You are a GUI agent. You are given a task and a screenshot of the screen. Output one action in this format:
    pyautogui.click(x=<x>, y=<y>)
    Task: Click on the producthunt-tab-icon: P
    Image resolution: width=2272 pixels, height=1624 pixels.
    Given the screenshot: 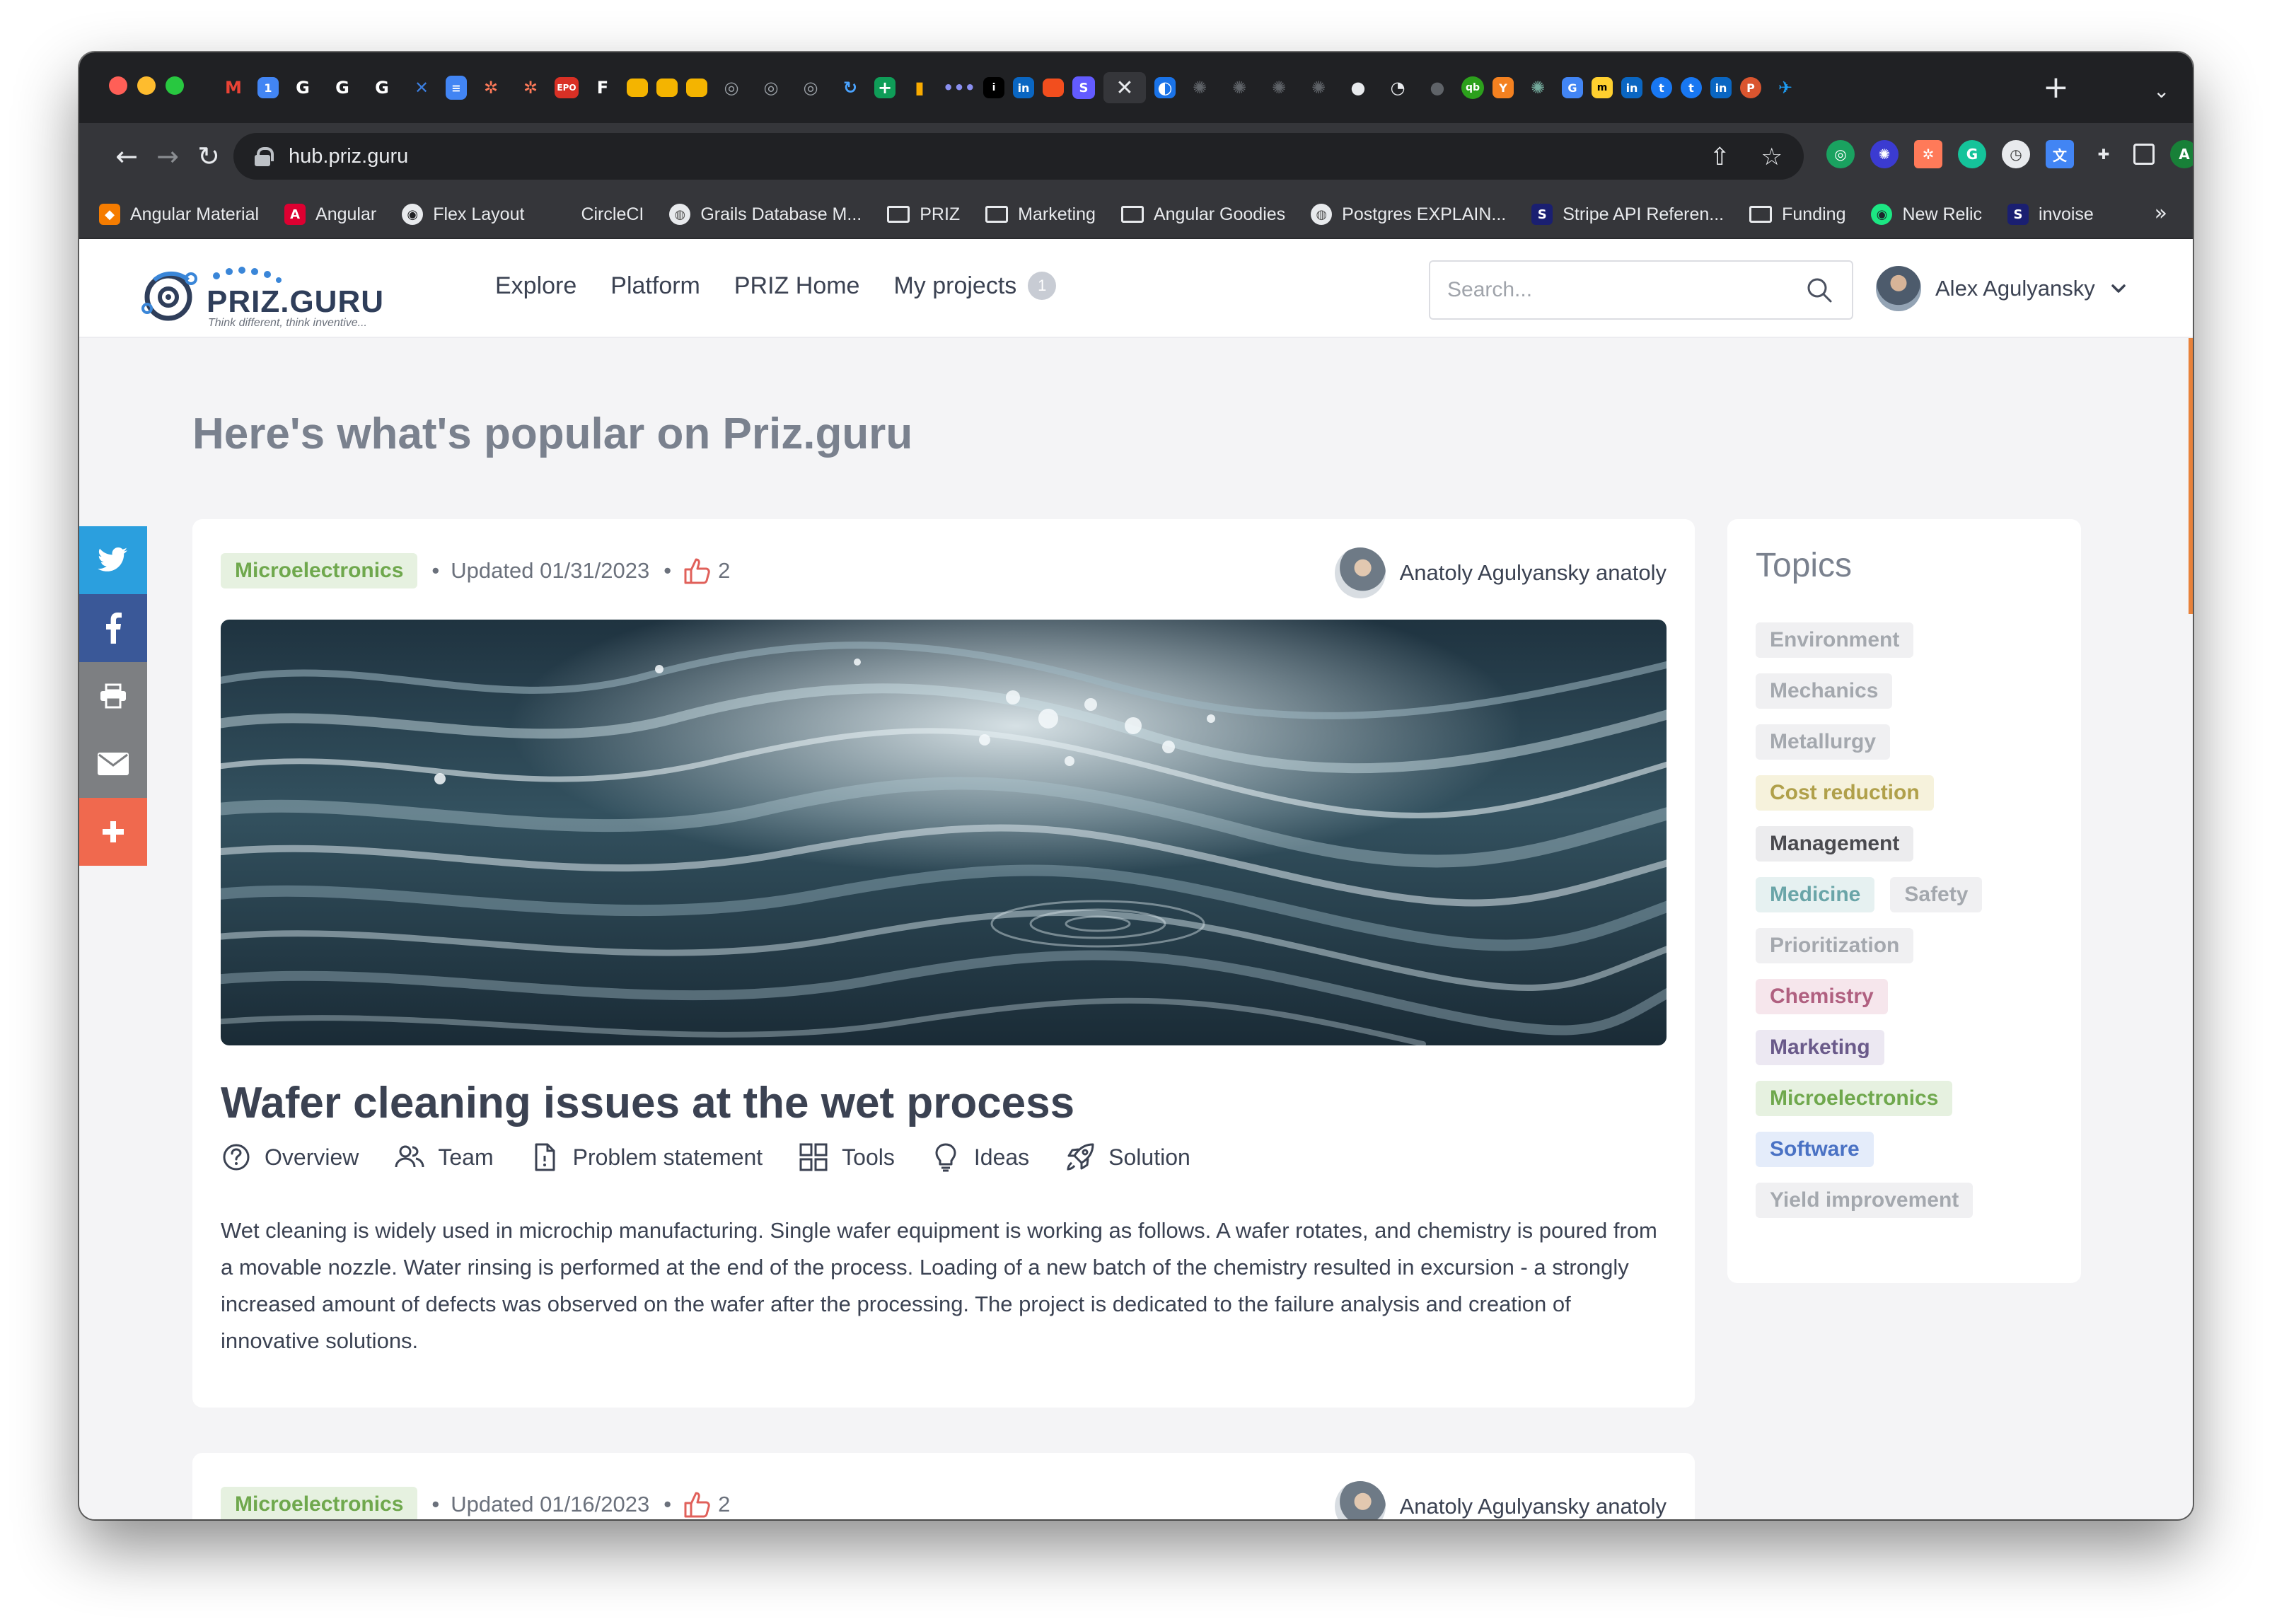 What is the action you would take?
    pyautogui.click(x=1750, y=87)
    